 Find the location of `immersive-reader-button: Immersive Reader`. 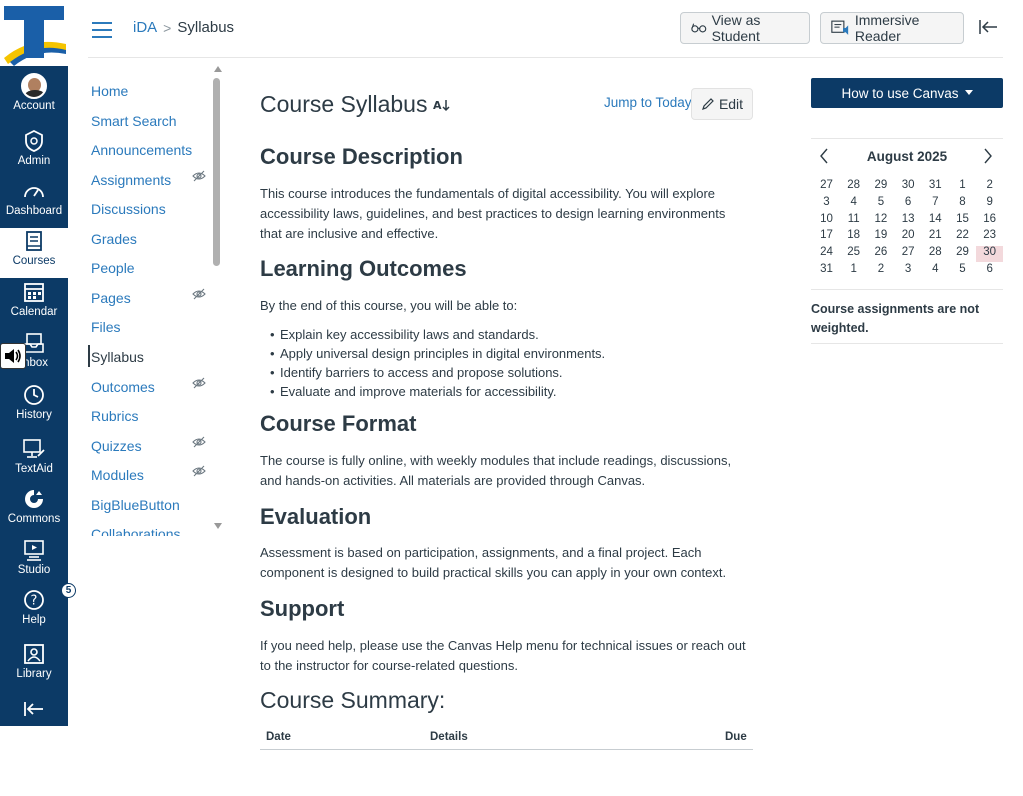

immersive-reader-button: Immersive Reader is located at coordinates (892, 28).